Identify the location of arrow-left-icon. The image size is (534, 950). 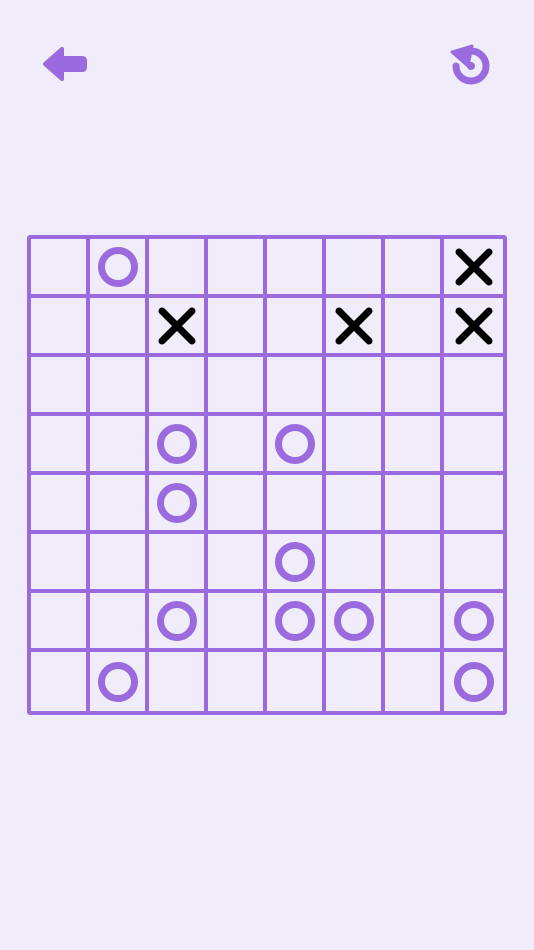
(65, 64).